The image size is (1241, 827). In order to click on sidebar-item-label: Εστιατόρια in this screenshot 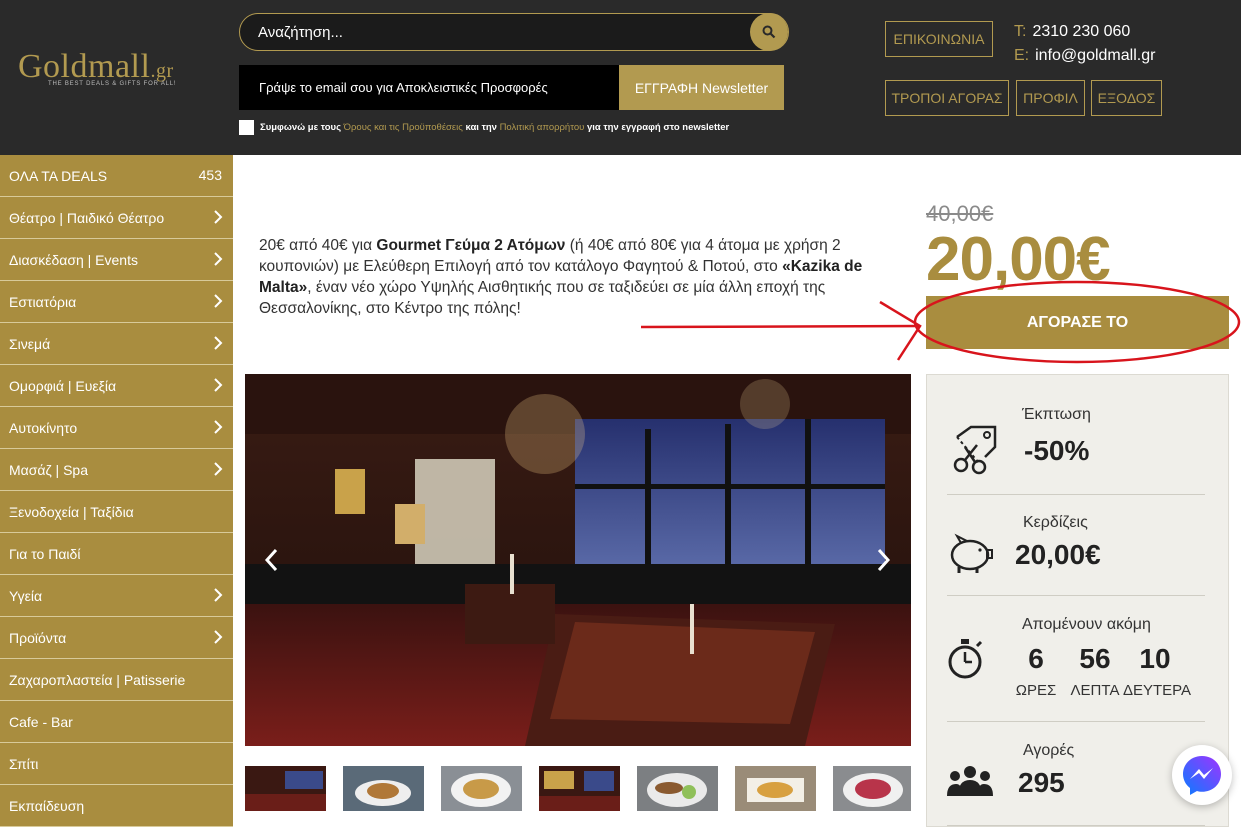, I will do `click(43, 301)`.